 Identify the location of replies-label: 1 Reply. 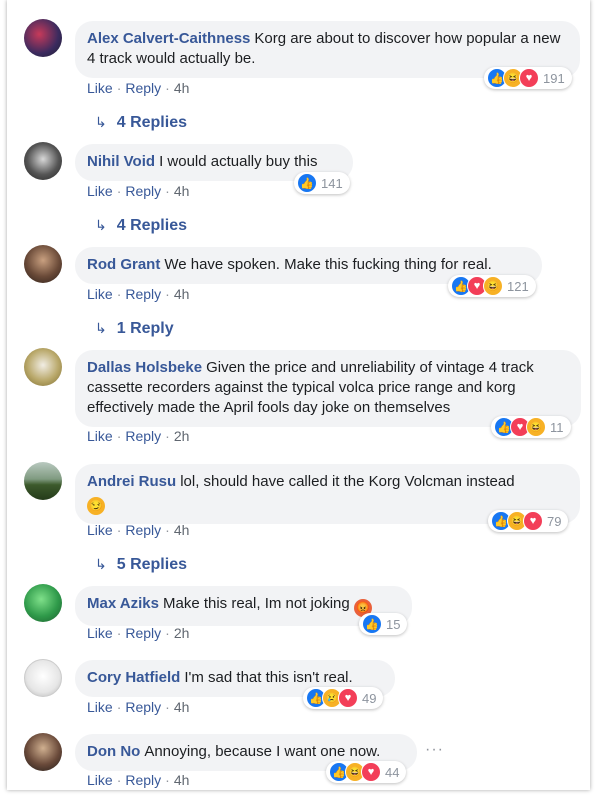
(145, 328).